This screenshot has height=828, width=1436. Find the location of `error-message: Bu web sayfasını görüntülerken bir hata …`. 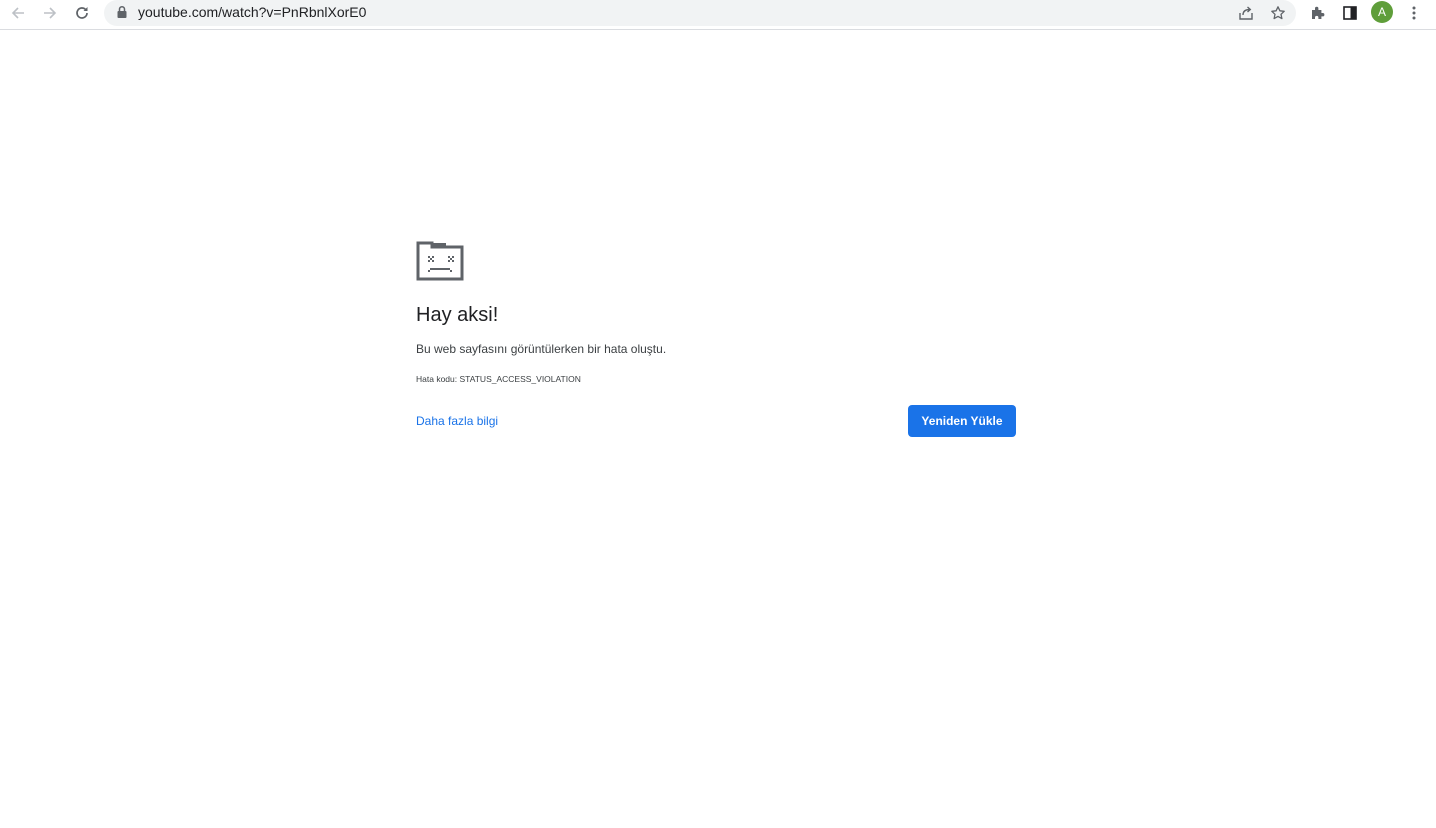

error-message: Bu web sayfasını görüntülerken bir hata … is located at coordinates (541, 349).